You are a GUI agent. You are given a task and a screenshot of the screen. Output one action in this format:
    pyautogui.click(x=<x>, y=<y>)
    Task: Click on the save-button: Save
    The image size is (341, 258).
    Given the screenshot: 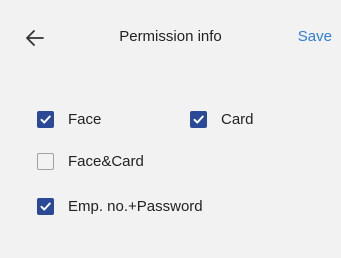 What is the action you would take?
    pyautogui.click(x=315, y=36)
    